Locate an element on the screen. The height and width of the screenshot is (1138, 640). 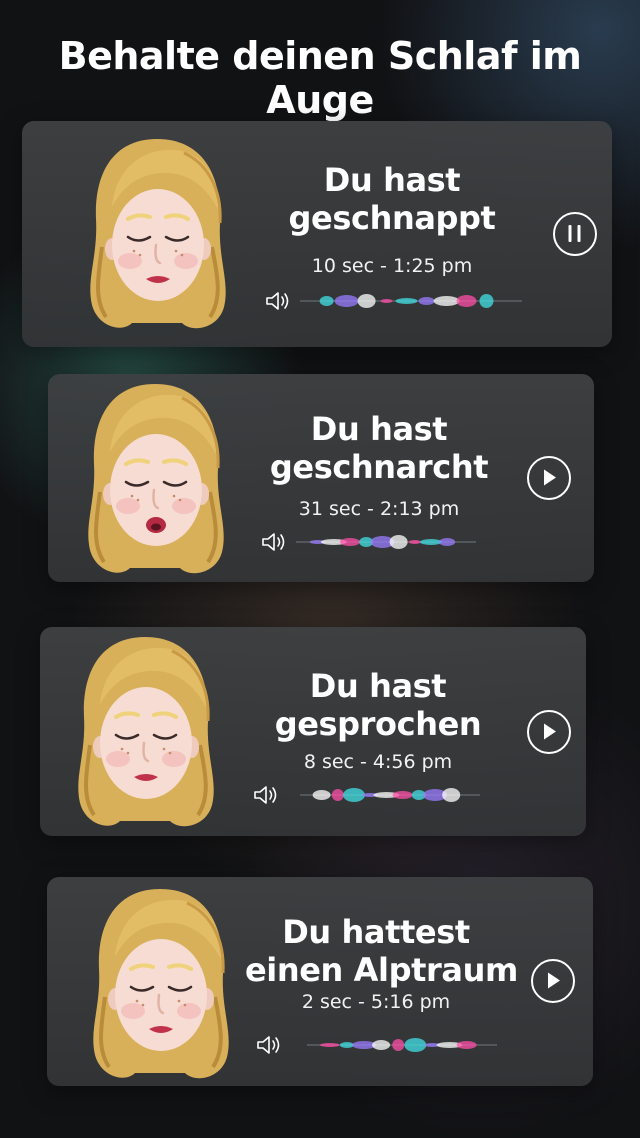
card-title: Du hast geschnarcht is located at coordinates (379, 448).